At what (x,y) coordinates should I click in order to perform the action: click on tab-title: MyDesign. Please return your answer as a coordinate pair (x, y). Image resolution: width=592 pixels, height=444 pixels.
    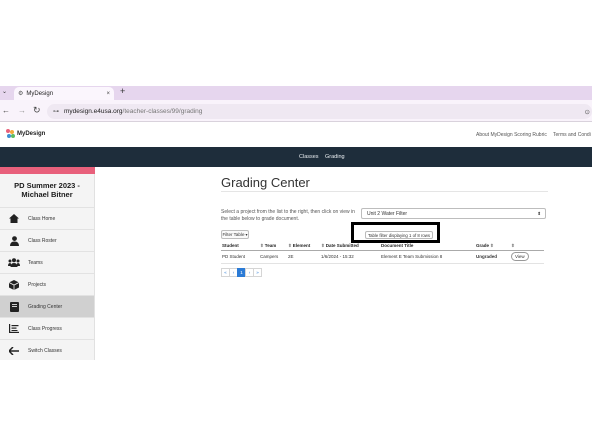
    Looking at the image, I should click on (40, 93).